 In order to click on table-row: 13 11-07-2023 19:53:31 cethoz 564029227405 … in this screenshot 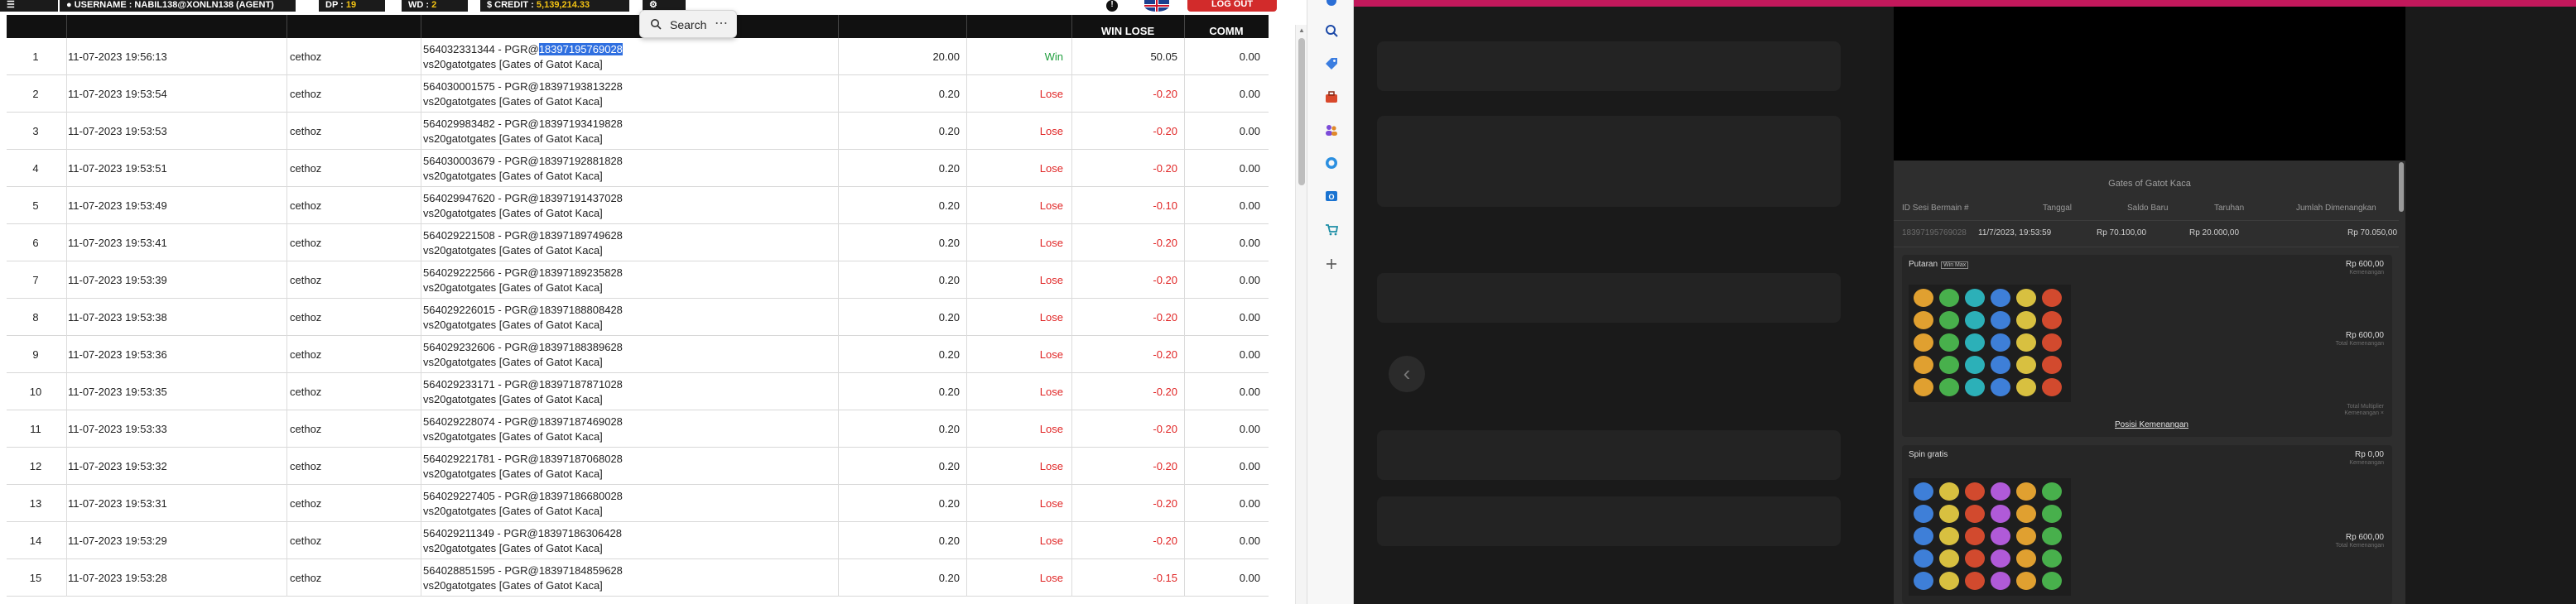, I will do `click(638, 504)`.